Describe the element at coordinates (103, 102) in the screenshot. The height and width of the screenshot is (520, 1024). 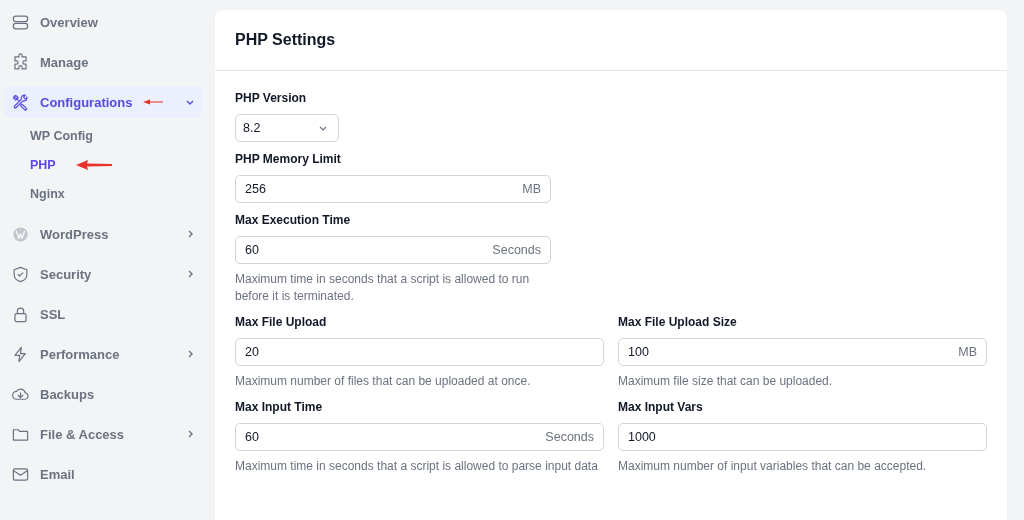
I see `sidebar-item: Configurations` at that location.